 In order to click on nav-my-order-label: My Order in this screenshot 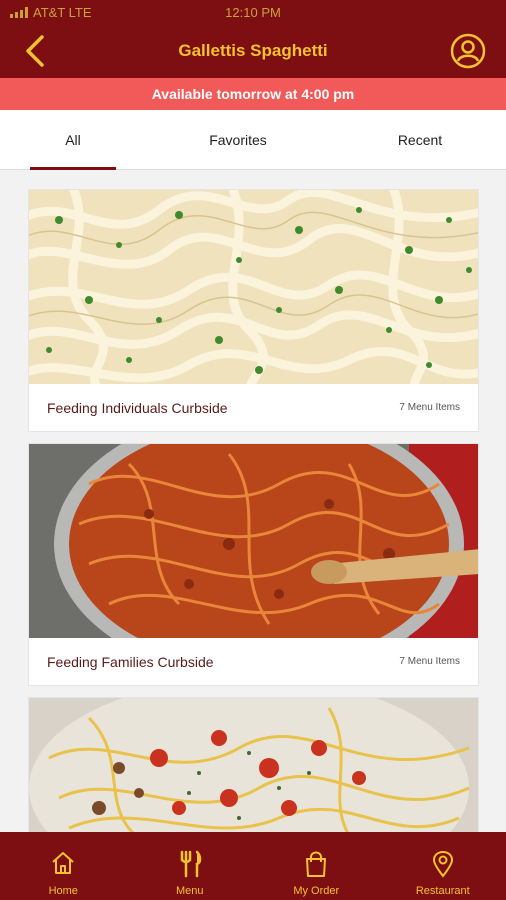, I will do `click(316, 891)`.